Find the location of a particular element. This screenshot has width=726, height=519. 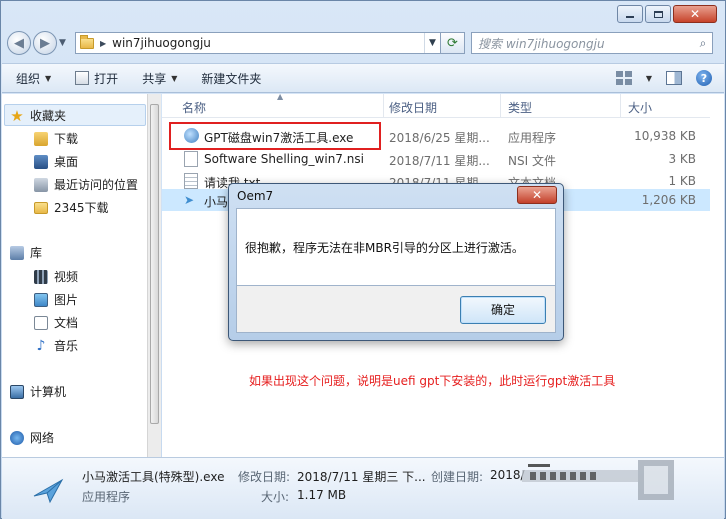

details-size-label: 大小: is located at coordinates (275, 497).